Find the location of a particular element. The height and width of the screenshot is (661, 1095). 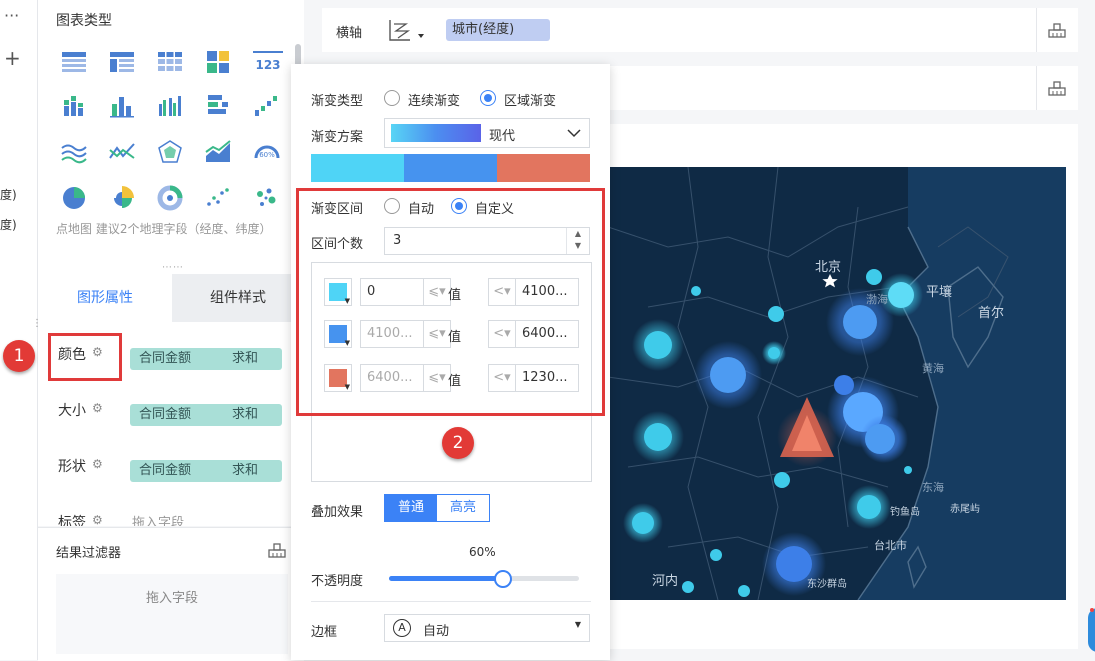

radio-region is located at coordinates (488, 98).